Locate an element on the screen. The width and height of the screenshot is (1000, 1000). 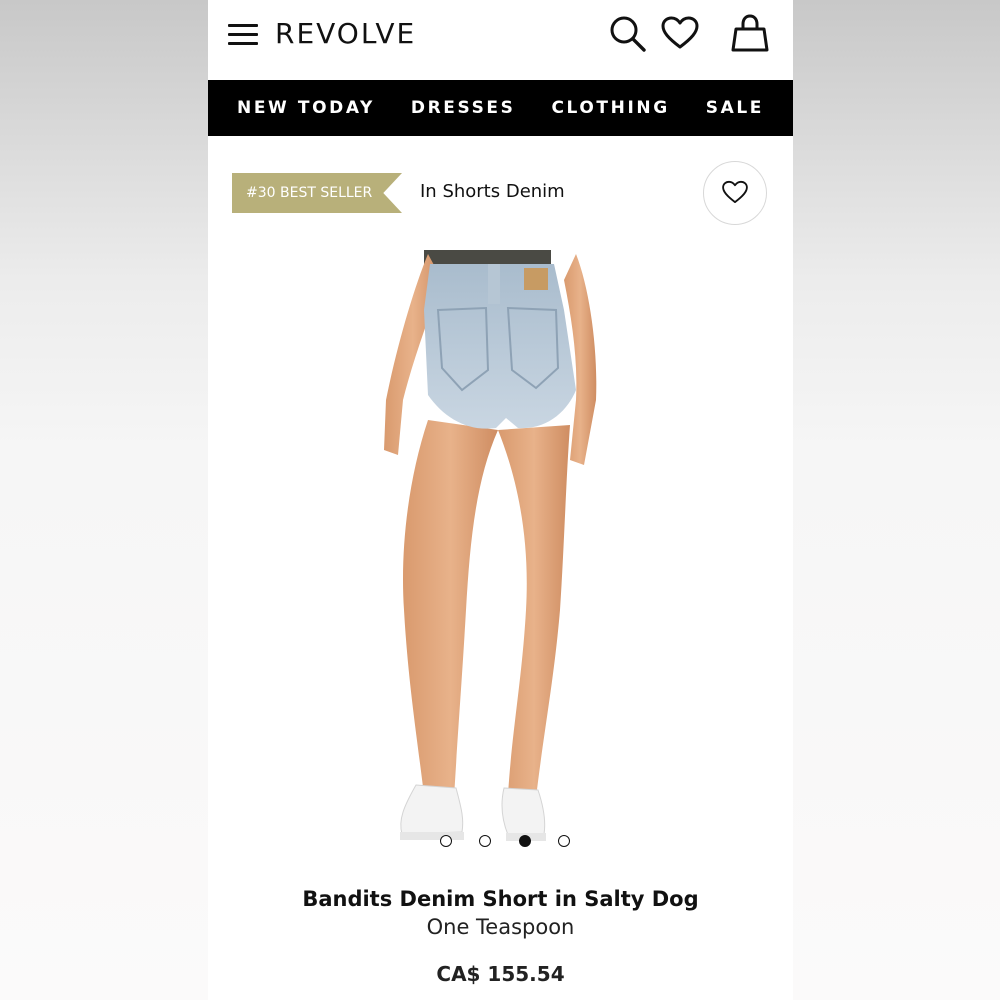
menu-icon is located at coordinates (243, 35).